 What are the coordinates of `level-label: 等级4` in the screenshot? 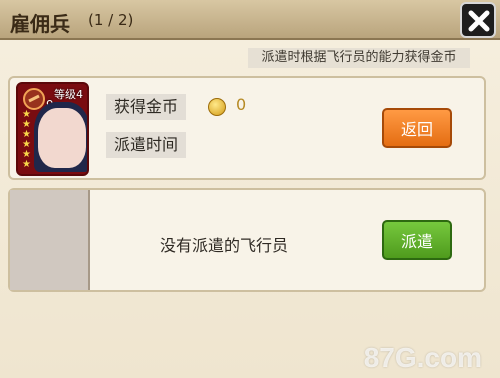 It's located at (68, 94).